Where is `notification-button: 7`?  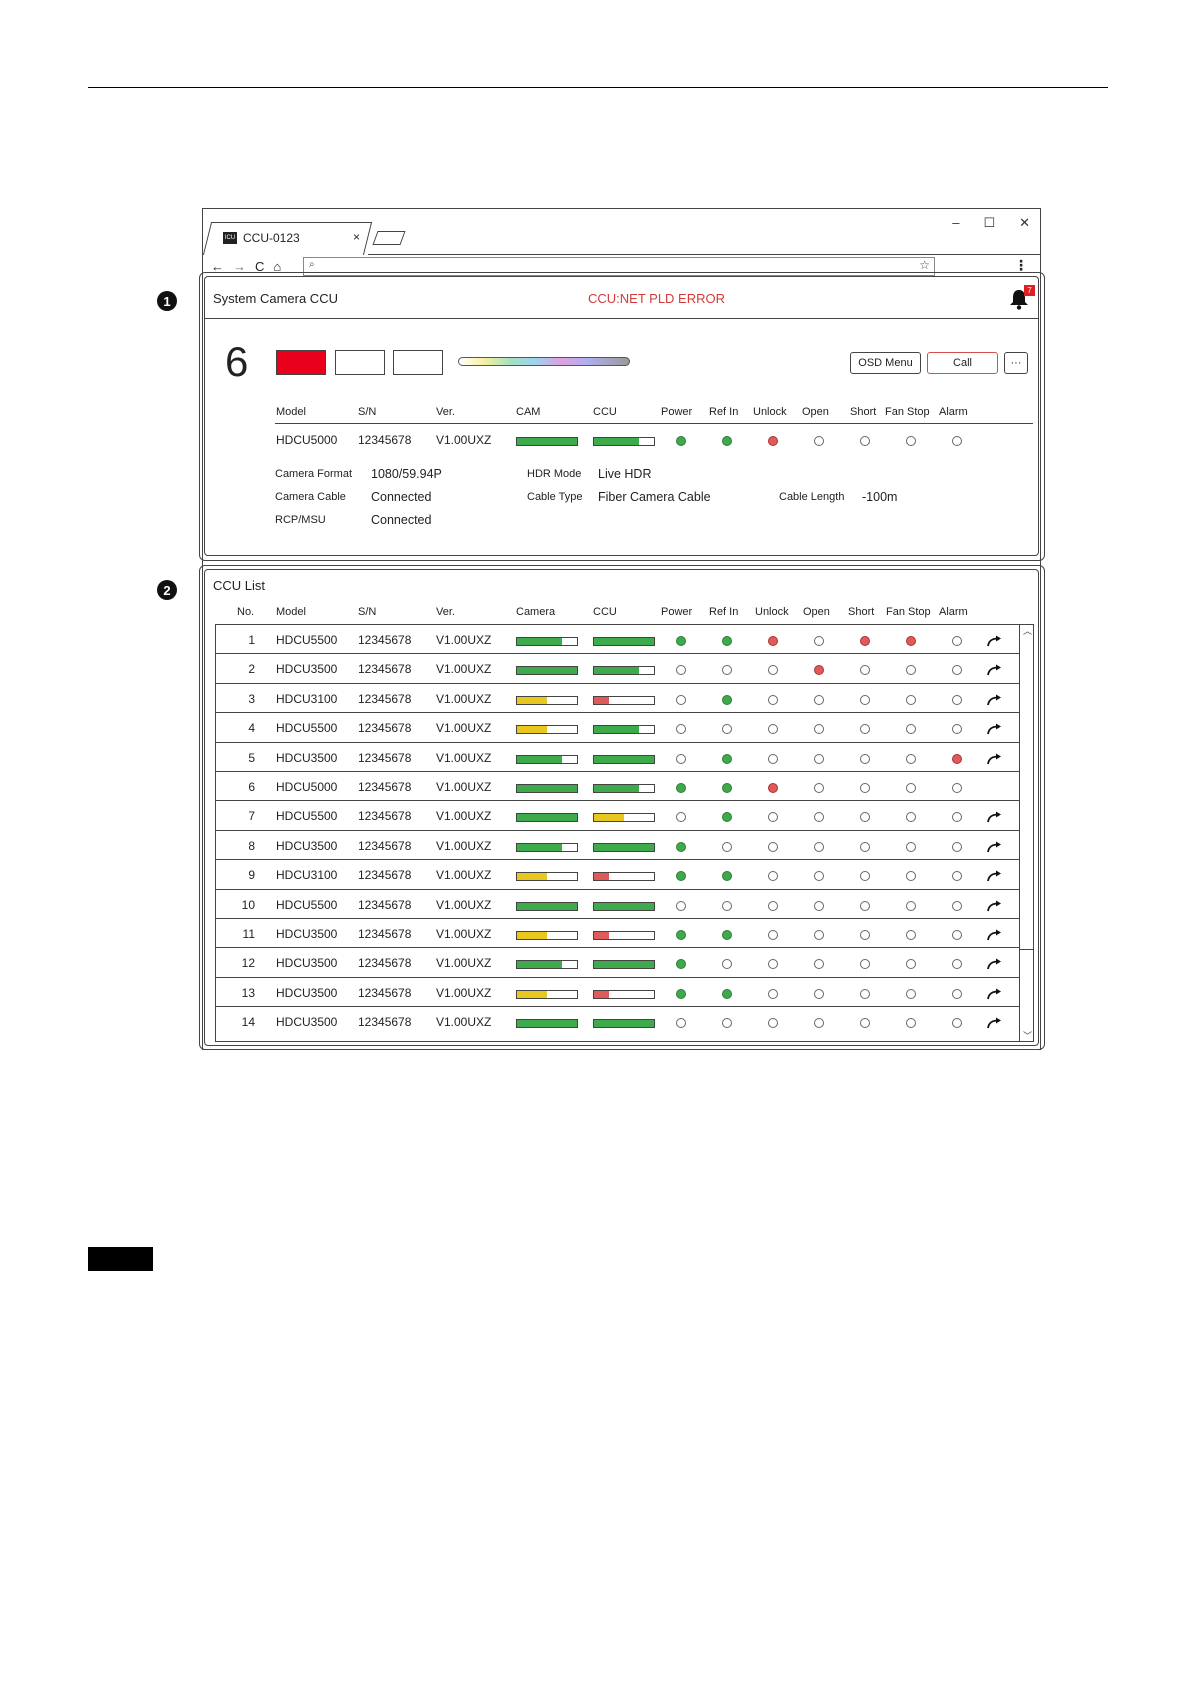
notification-button: 7 is located at coordinates (1022, 297).